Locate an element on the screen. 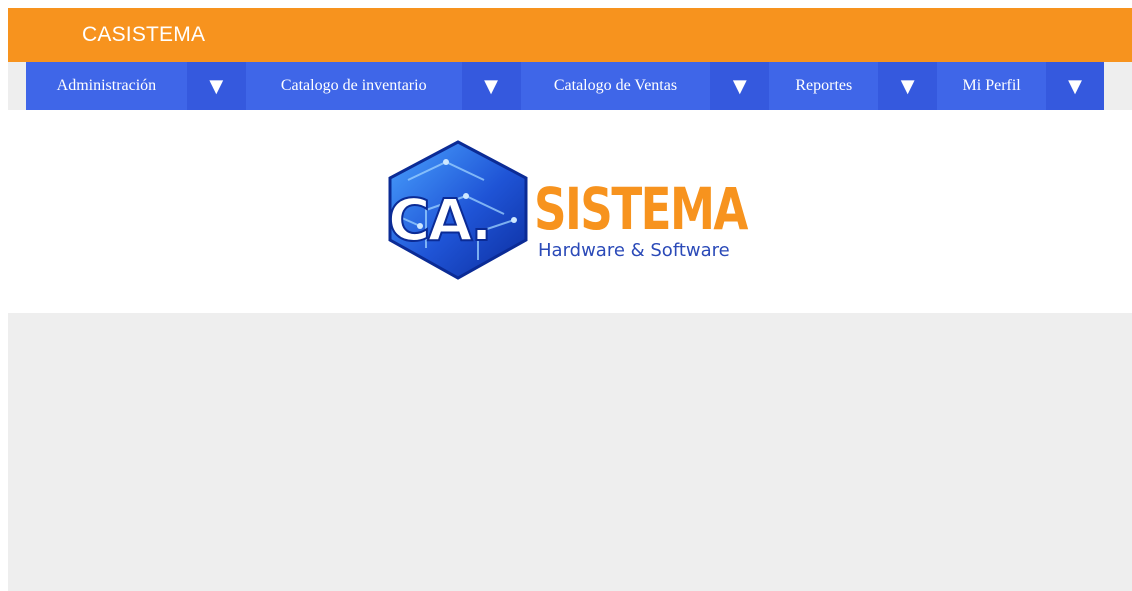 This screenshot has height=591, width=1132. app-title: CASISTEMA is located at coordinates (144, 34).